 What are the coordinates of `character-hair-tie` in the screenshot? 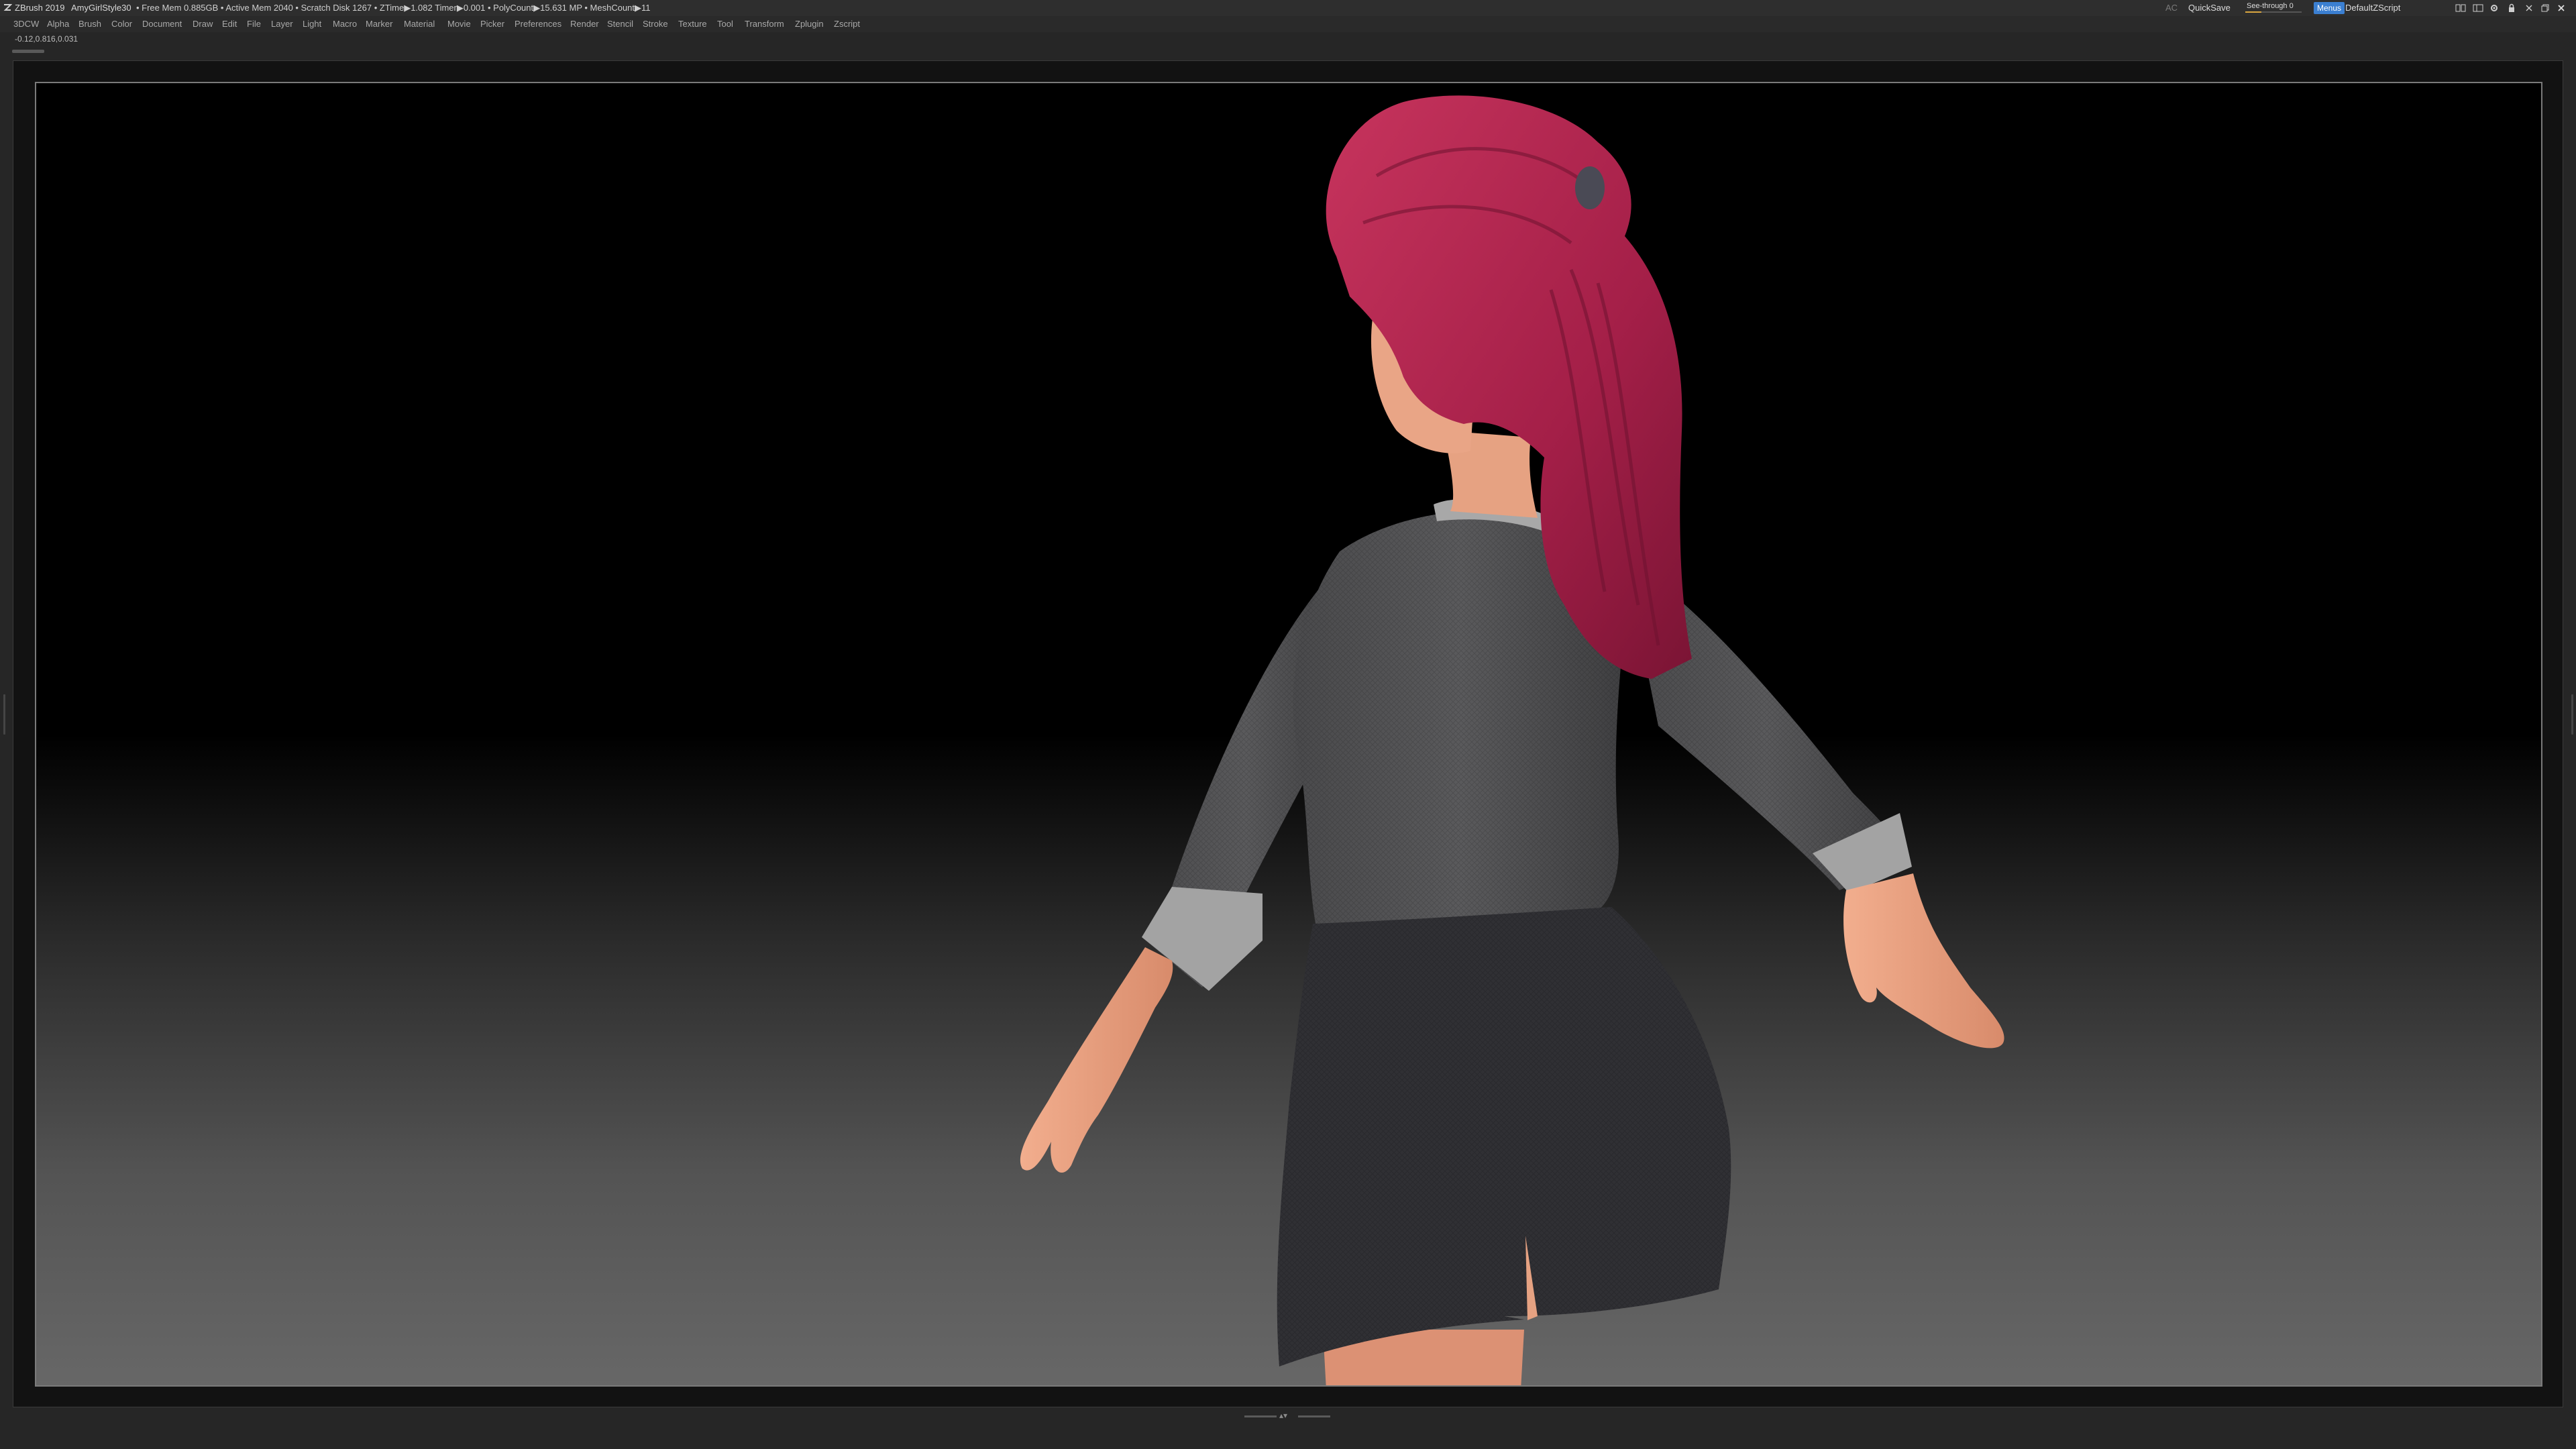 It's located at (1590, 187).